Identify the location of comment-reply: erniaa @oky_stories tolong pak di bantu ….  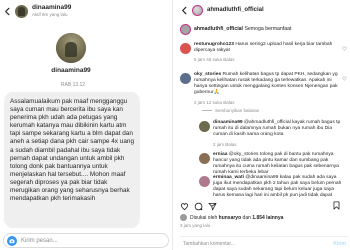
(273, 164).